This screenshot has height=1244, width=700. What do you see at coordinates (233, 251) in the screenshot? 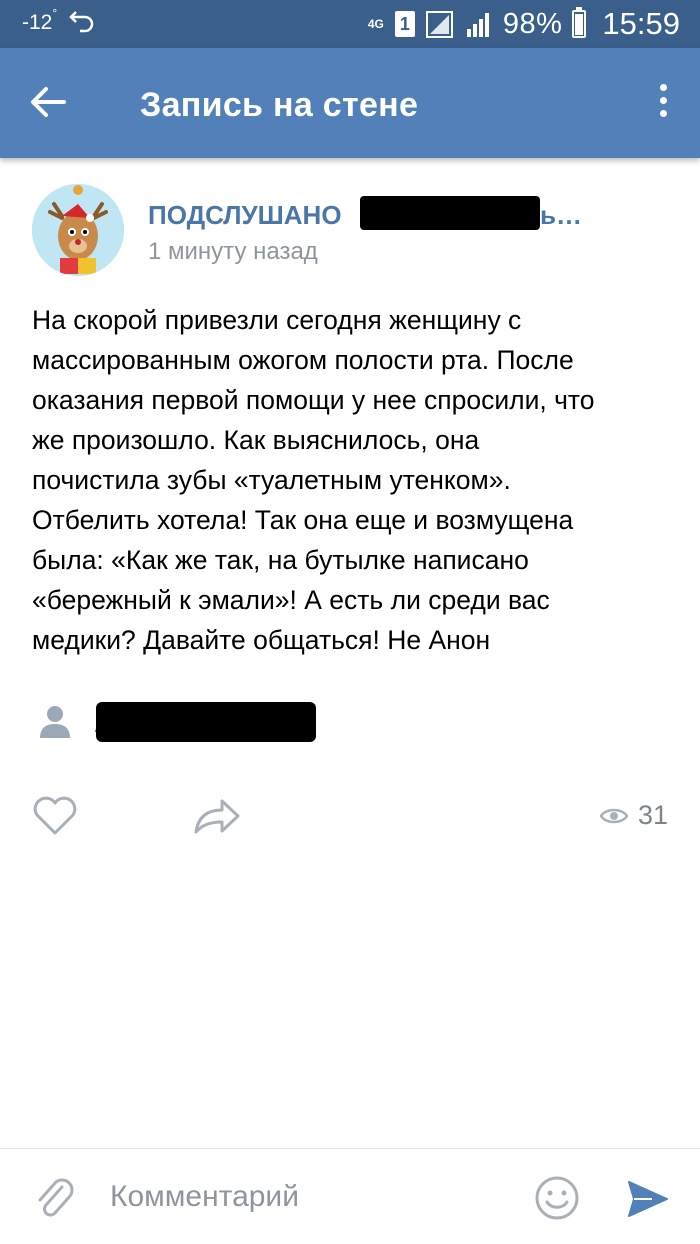
I see `post-timestamp: 1 минуту назад` at bounding box center [233, 251].